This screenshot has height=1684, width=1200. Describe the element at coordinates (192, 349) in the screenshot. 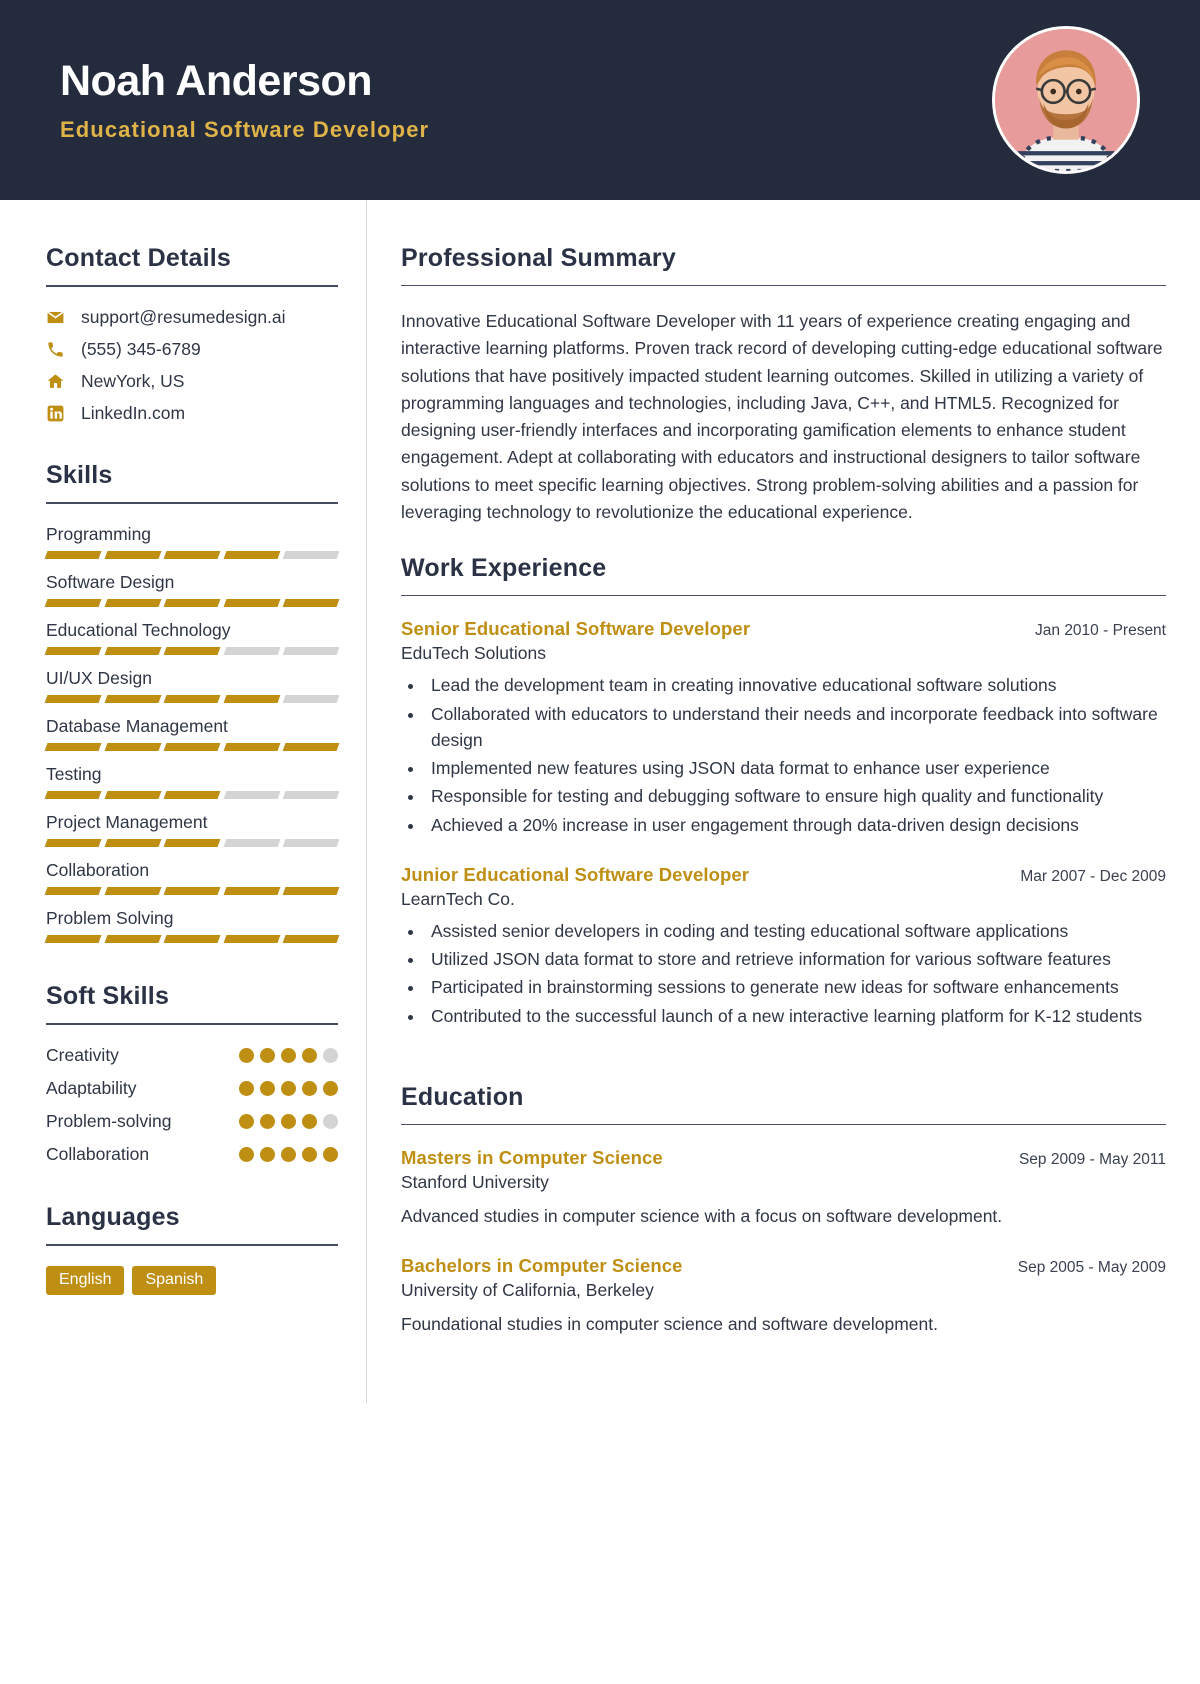

I see `contact-item-phone: (555) 345-6789` at that location.